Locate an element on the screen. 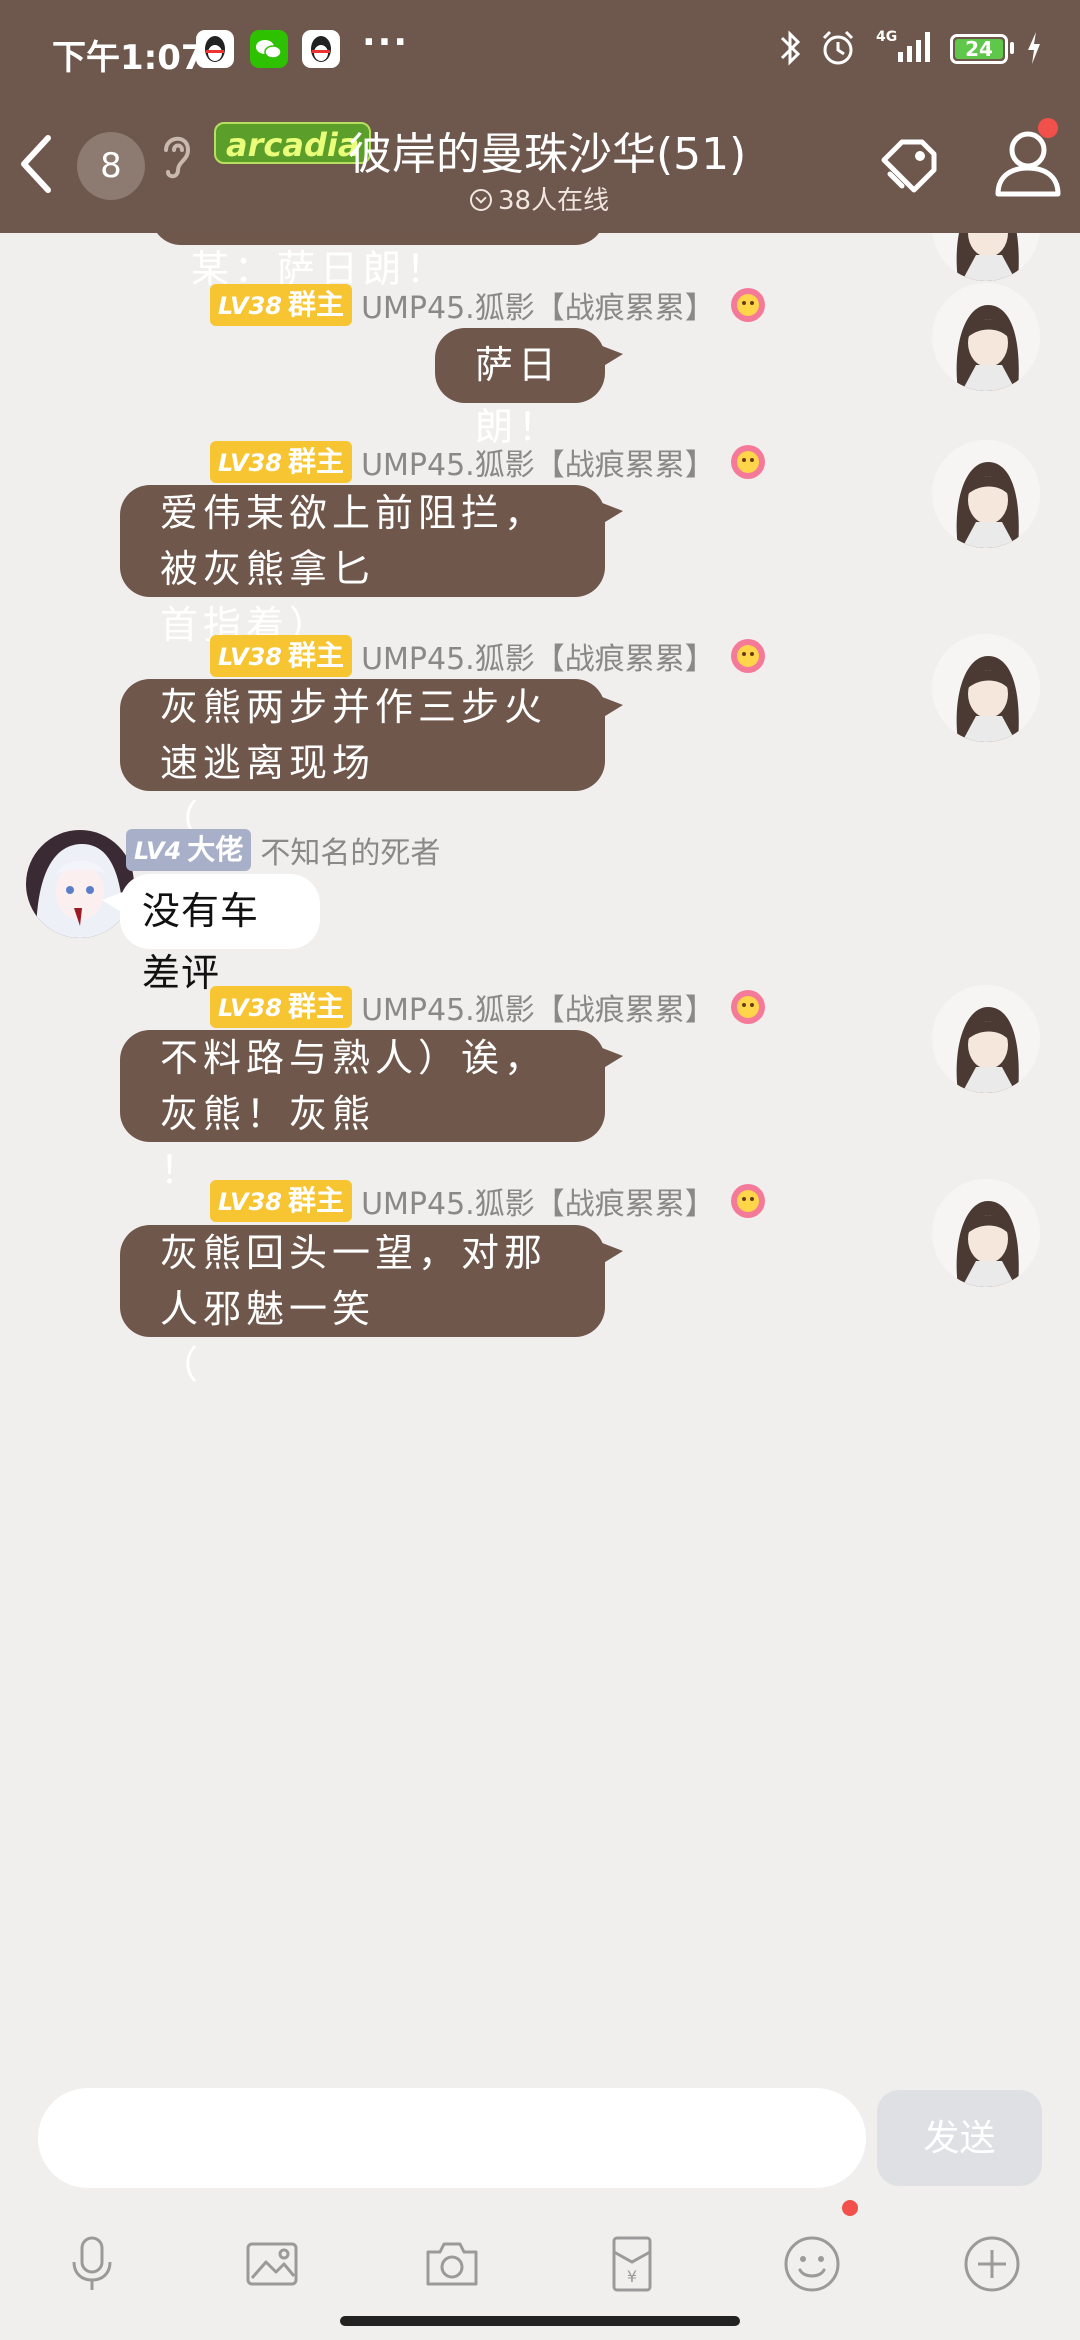 This screenshot has height=2340, width=1080. online-text: 38人在线 is located at coordinates (554, 201).